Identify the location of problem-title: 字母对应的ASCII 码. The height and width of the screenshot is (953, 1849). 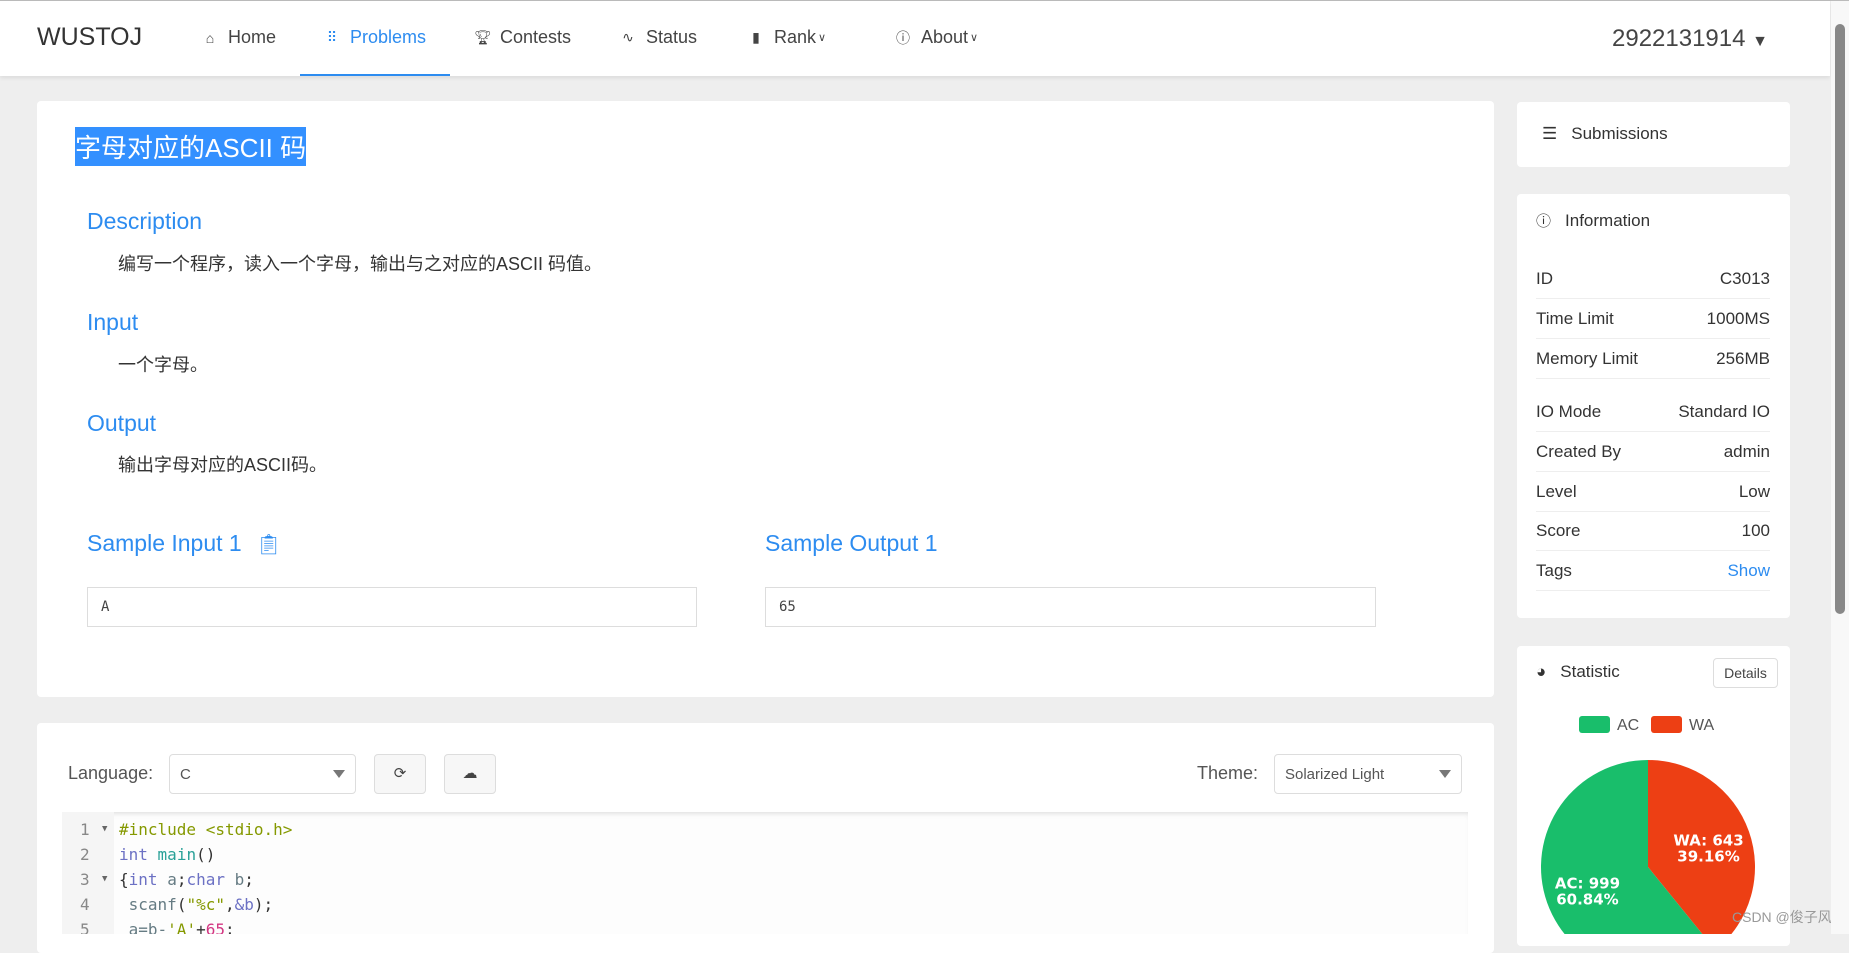
(191, 146).